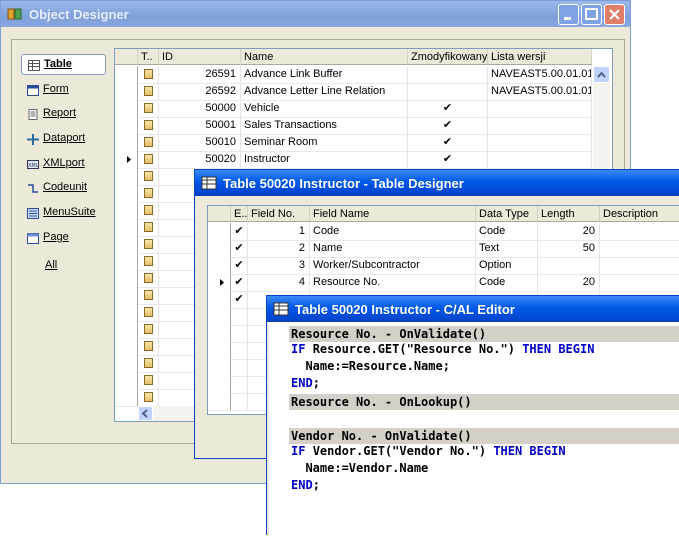 This screenshot has width=679, height=536. I want to click on minimize-button, so click(568, 14).